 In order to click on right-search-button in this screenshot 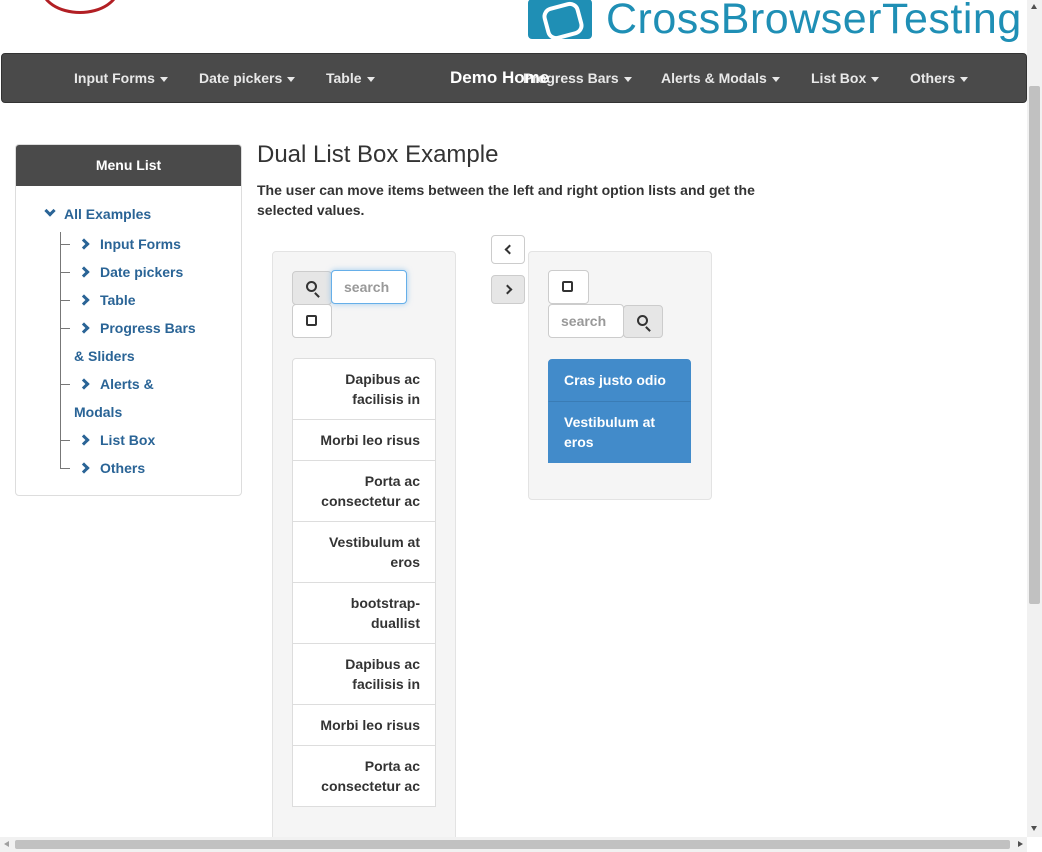, I will do `click(643, 321)`.